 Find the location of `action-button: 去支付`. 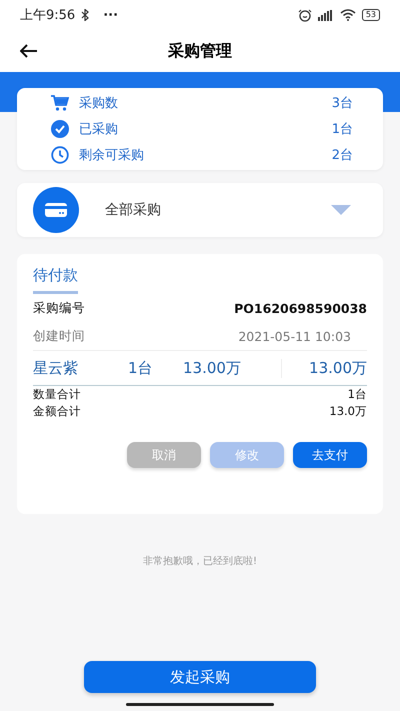

action-button: 去支付 is located at coordinates (330, 455).